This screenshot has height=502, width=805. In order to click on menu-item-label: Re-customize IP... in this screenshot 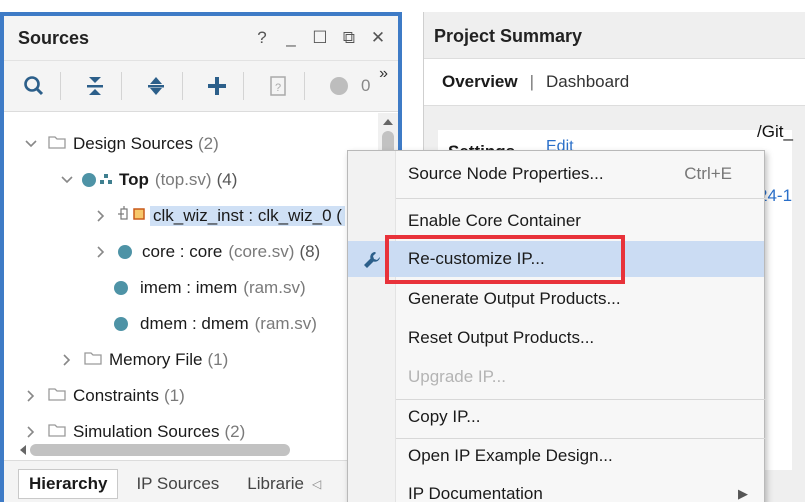, I will do `click(476, 258)`.